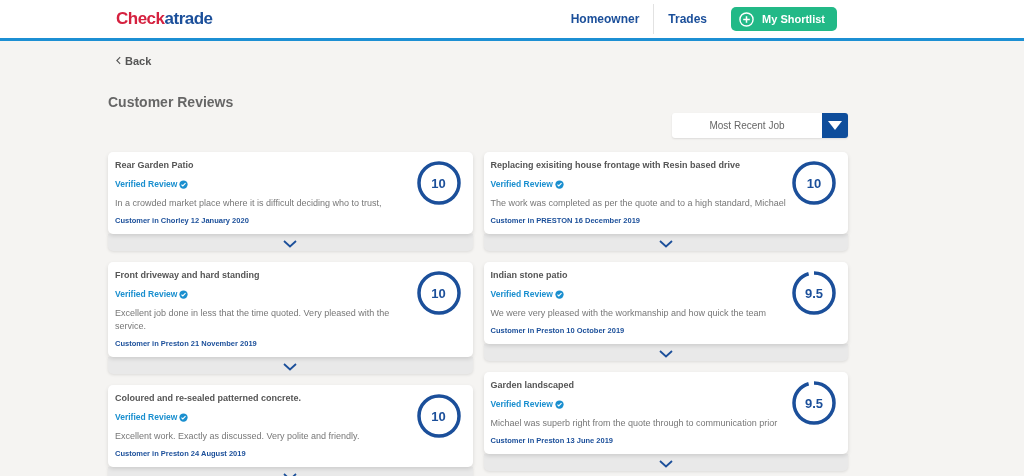 The image size is (1024, 476). What do you see at coordinates (760, 125) in the screenshot?
I see `sort-dropdown: Most Recent Job` at bounding box center [760, 125].